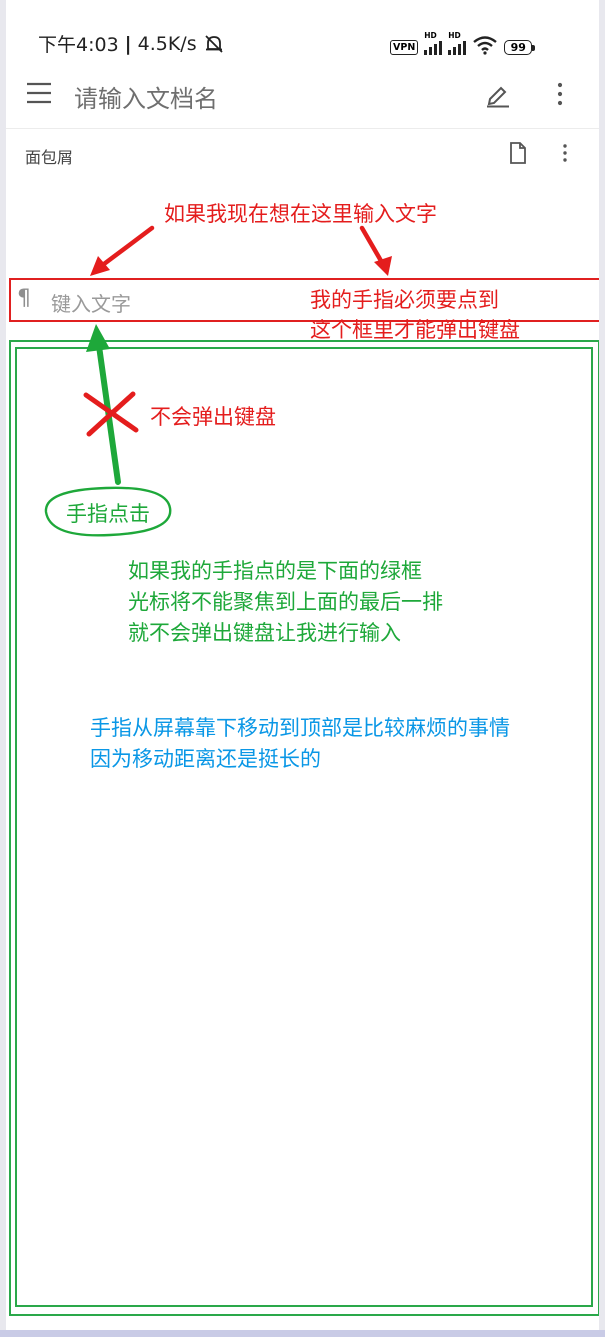 This screenshot has height=1337, width=605. I want to click on annotation-blue-line1: 手指从屏幕靠下移动到顶部是比较麻烦的事情, so click(300, 728).